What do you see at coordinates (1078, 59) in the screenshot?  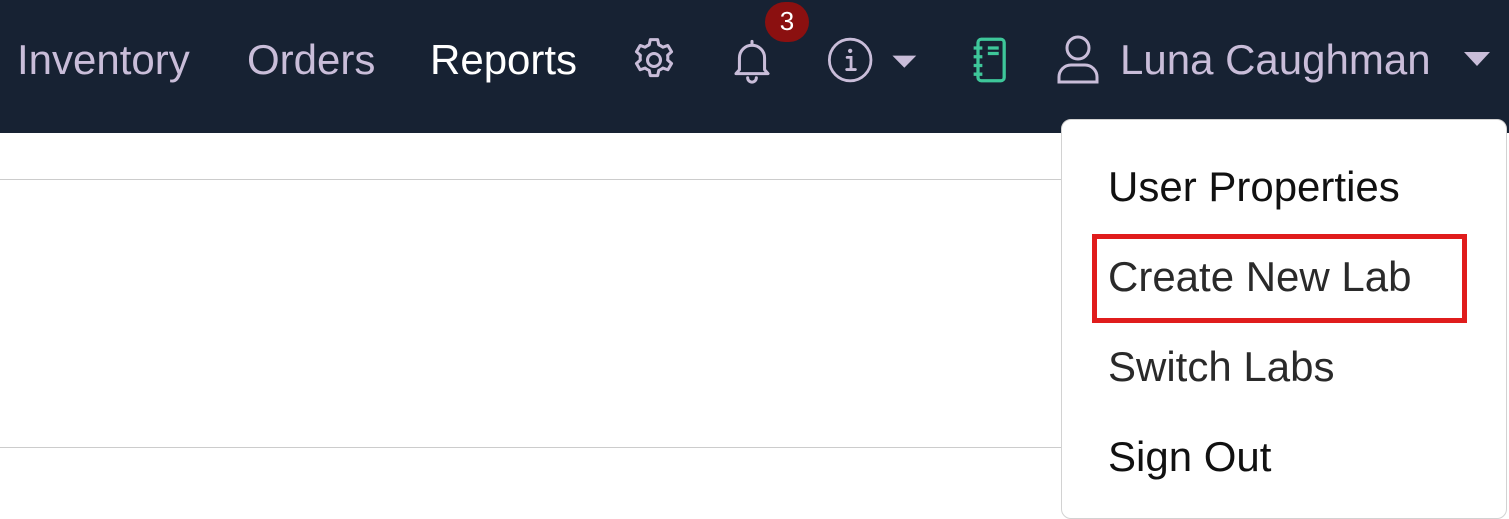 I see `user-icon` at bounding box center [1078, 59].